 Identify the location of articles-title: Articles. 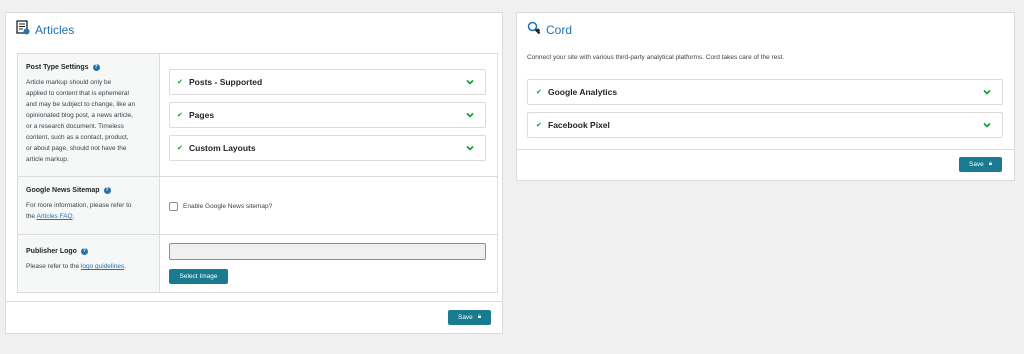
(55, 30).